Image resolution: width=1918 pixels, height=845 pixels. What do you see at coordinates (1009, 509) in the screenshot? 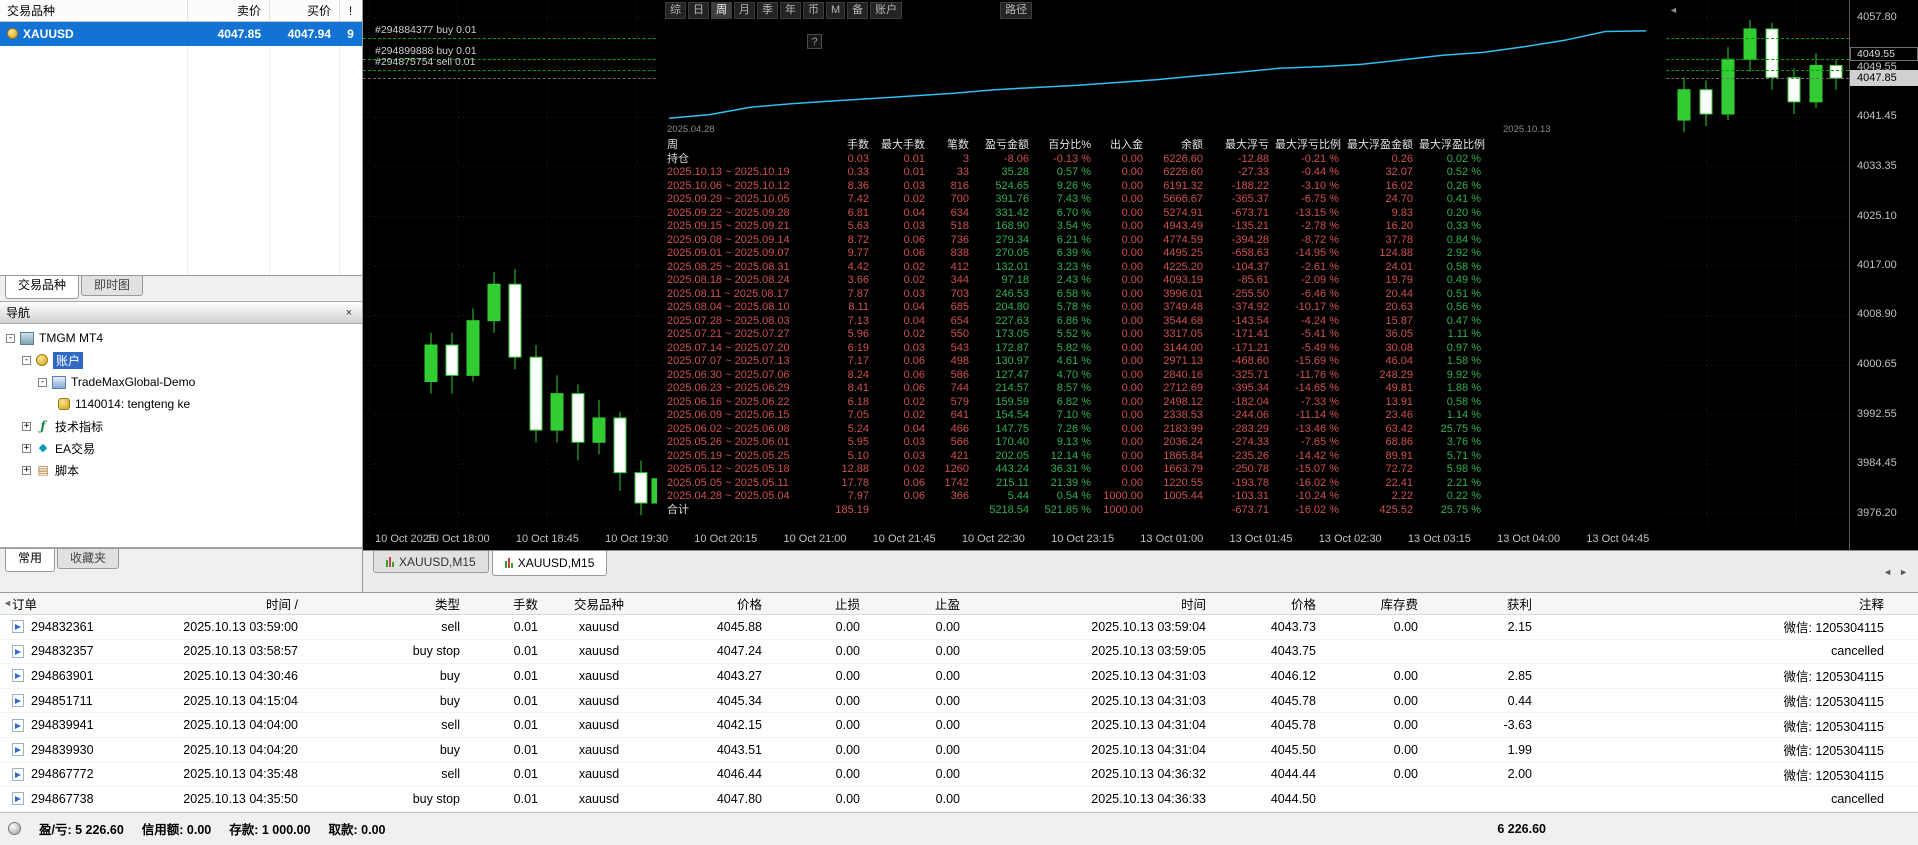
I see `report-cell: 5218.54` at bounding box center [1009, 509].